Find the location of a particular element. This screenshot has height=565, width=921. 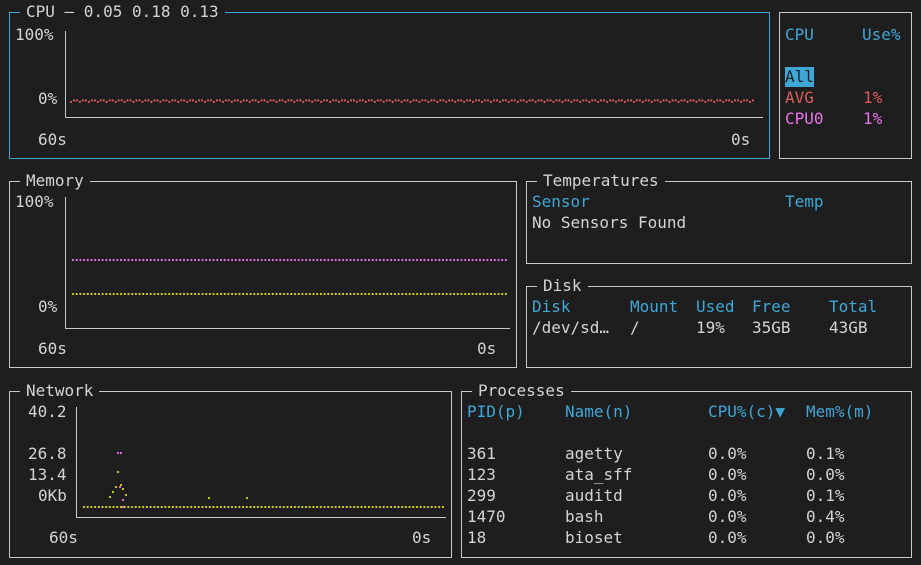

cpu-y-min: 0% is located at coordinates (48, 98).